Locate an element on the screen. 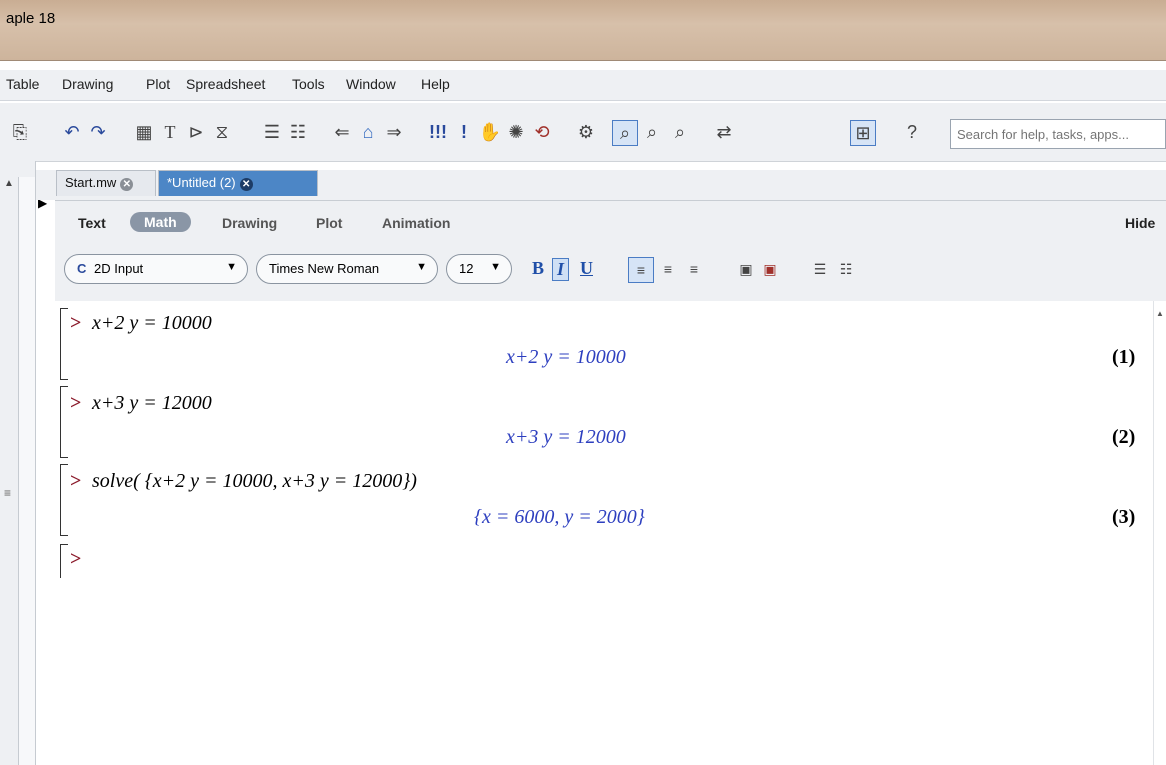 The height and width of the screenshot is (765, 1166). mode-plot: Plot is located at coordinates (329, 223).